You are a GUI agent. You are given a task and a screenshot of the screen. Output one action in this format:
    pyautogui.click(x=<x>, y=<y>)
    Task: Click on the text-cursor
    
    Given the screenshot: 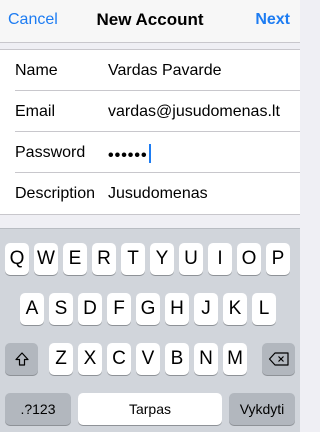 What is the action you would take?
    pyautogui.click(x=149, y=153)
    